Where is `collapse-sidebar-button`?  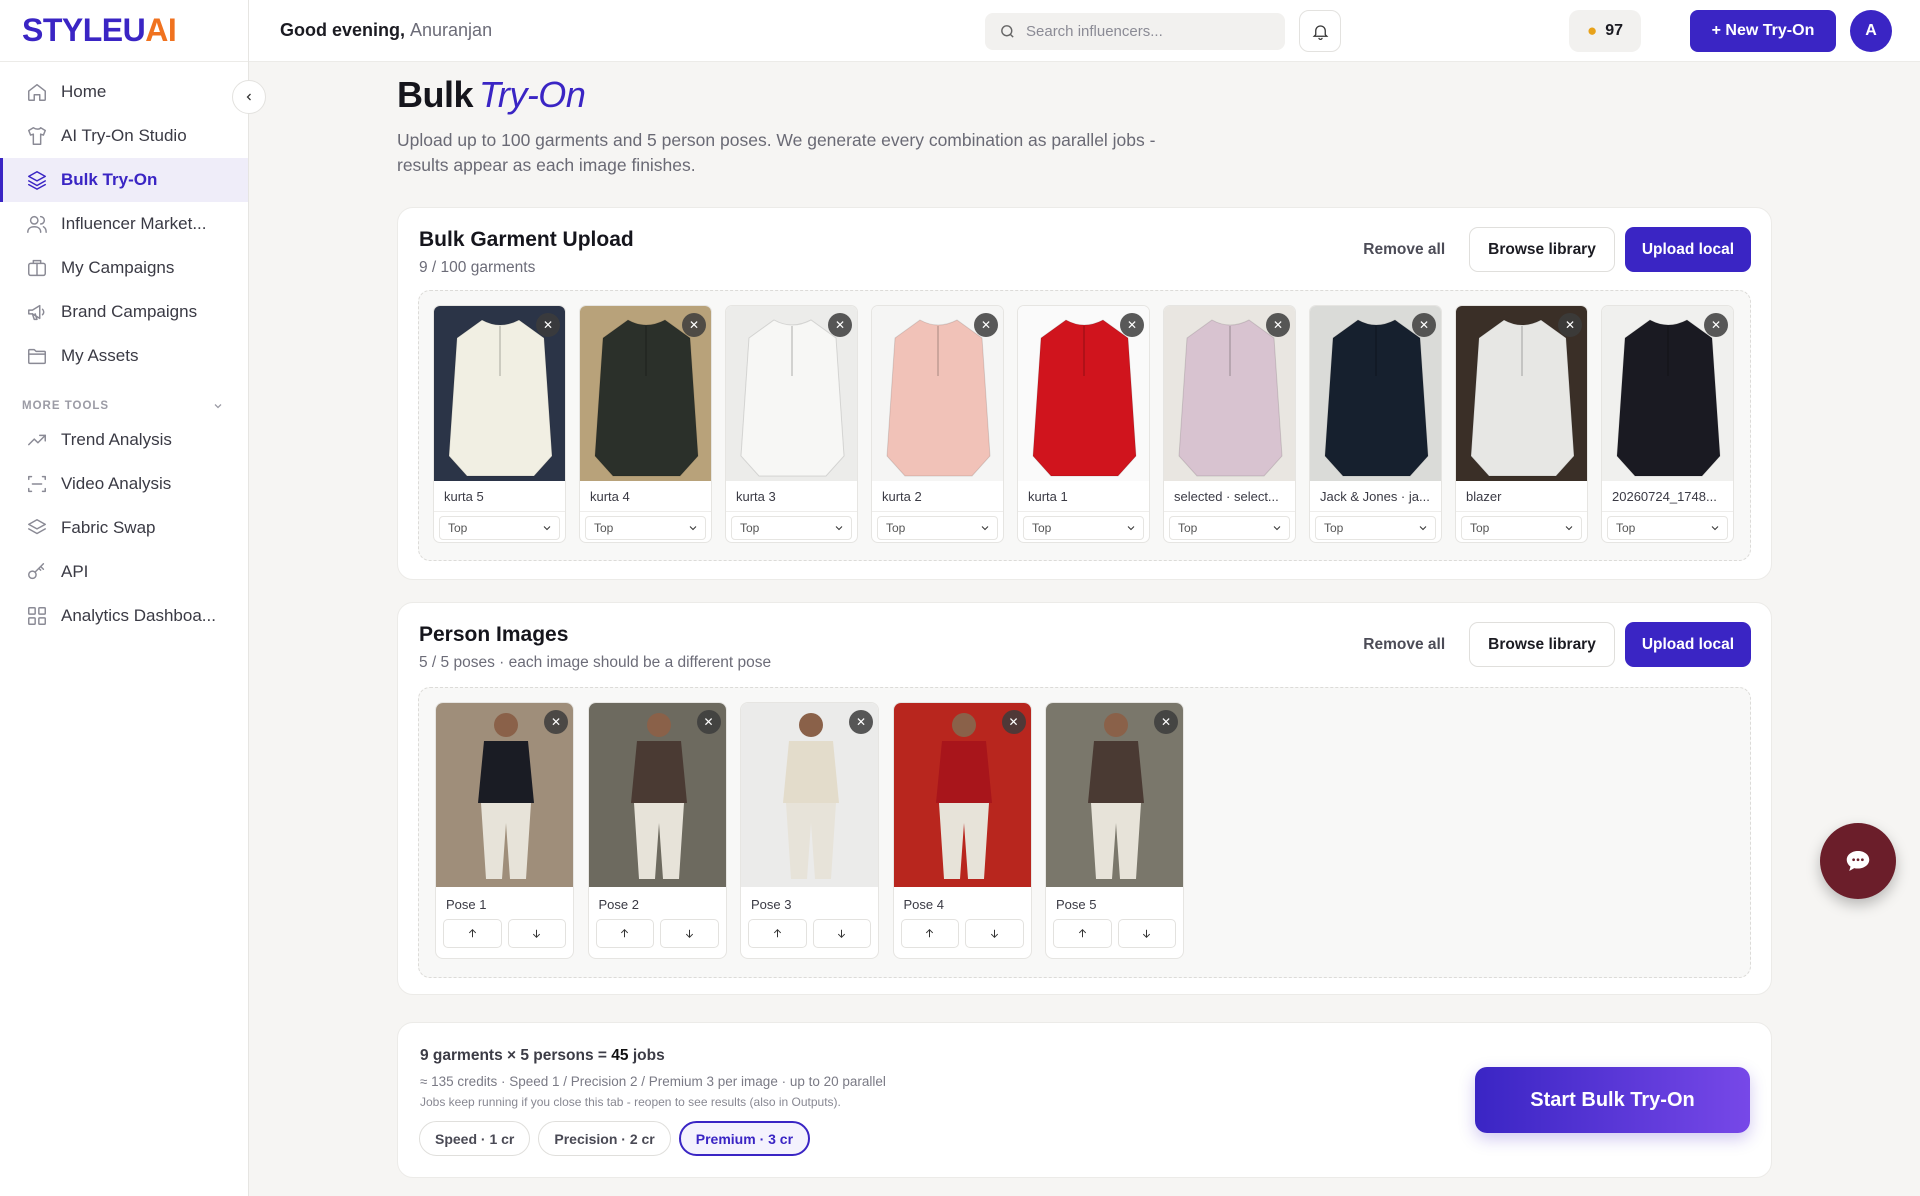 collapse-sidebar-button is located at coordinates (249, 97).